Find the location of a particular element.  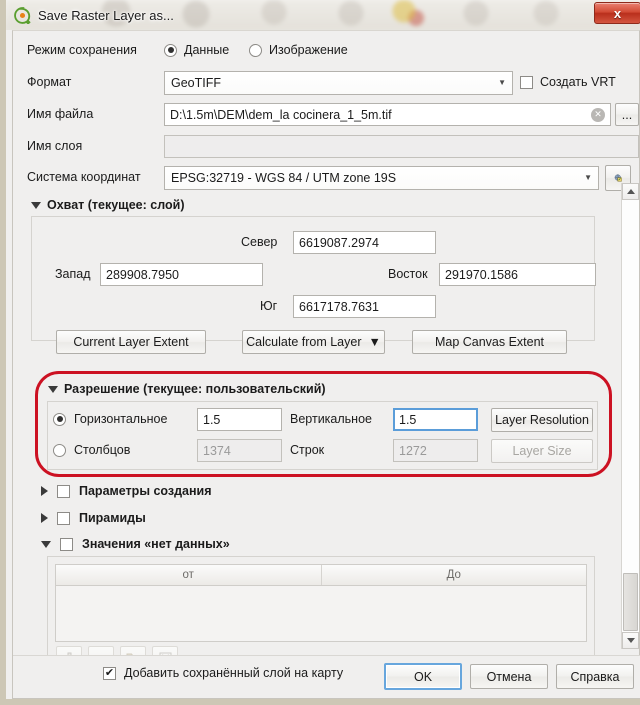

add-saved-layer-checkbox: ✔ Добавить сохранённый слой на карту is located at coordinates (223, 673).